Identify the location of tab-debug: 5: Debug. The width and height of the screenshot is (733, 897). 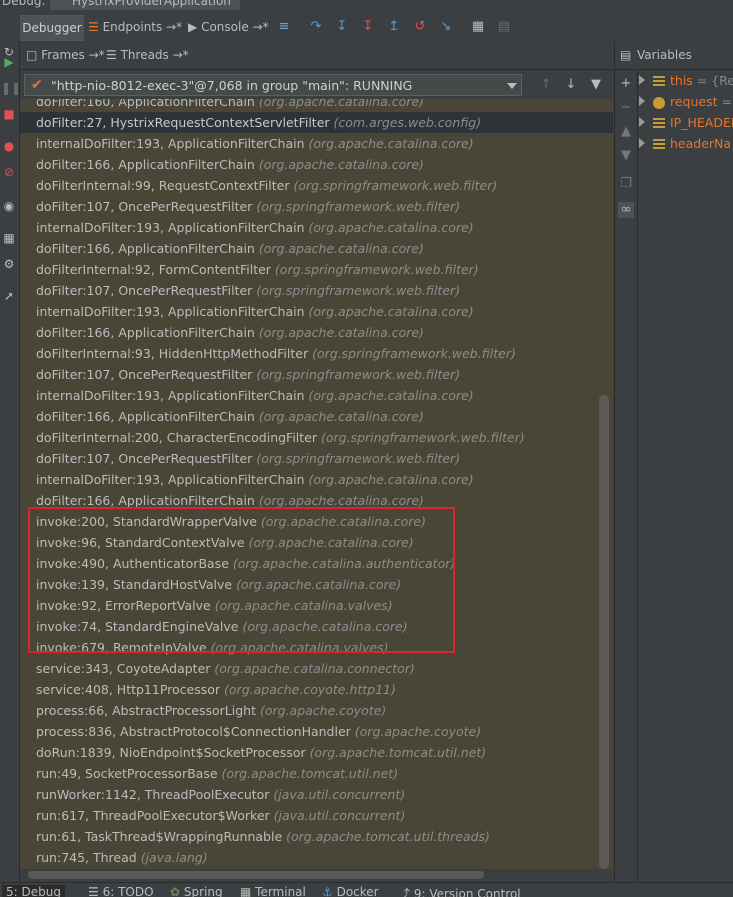
(33, 891).